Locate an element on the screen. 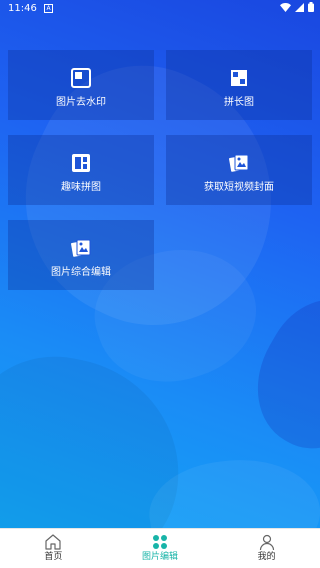 This screenshot has height=568, width=320. status-time: 11:46 is located at coordinates (22, 8).